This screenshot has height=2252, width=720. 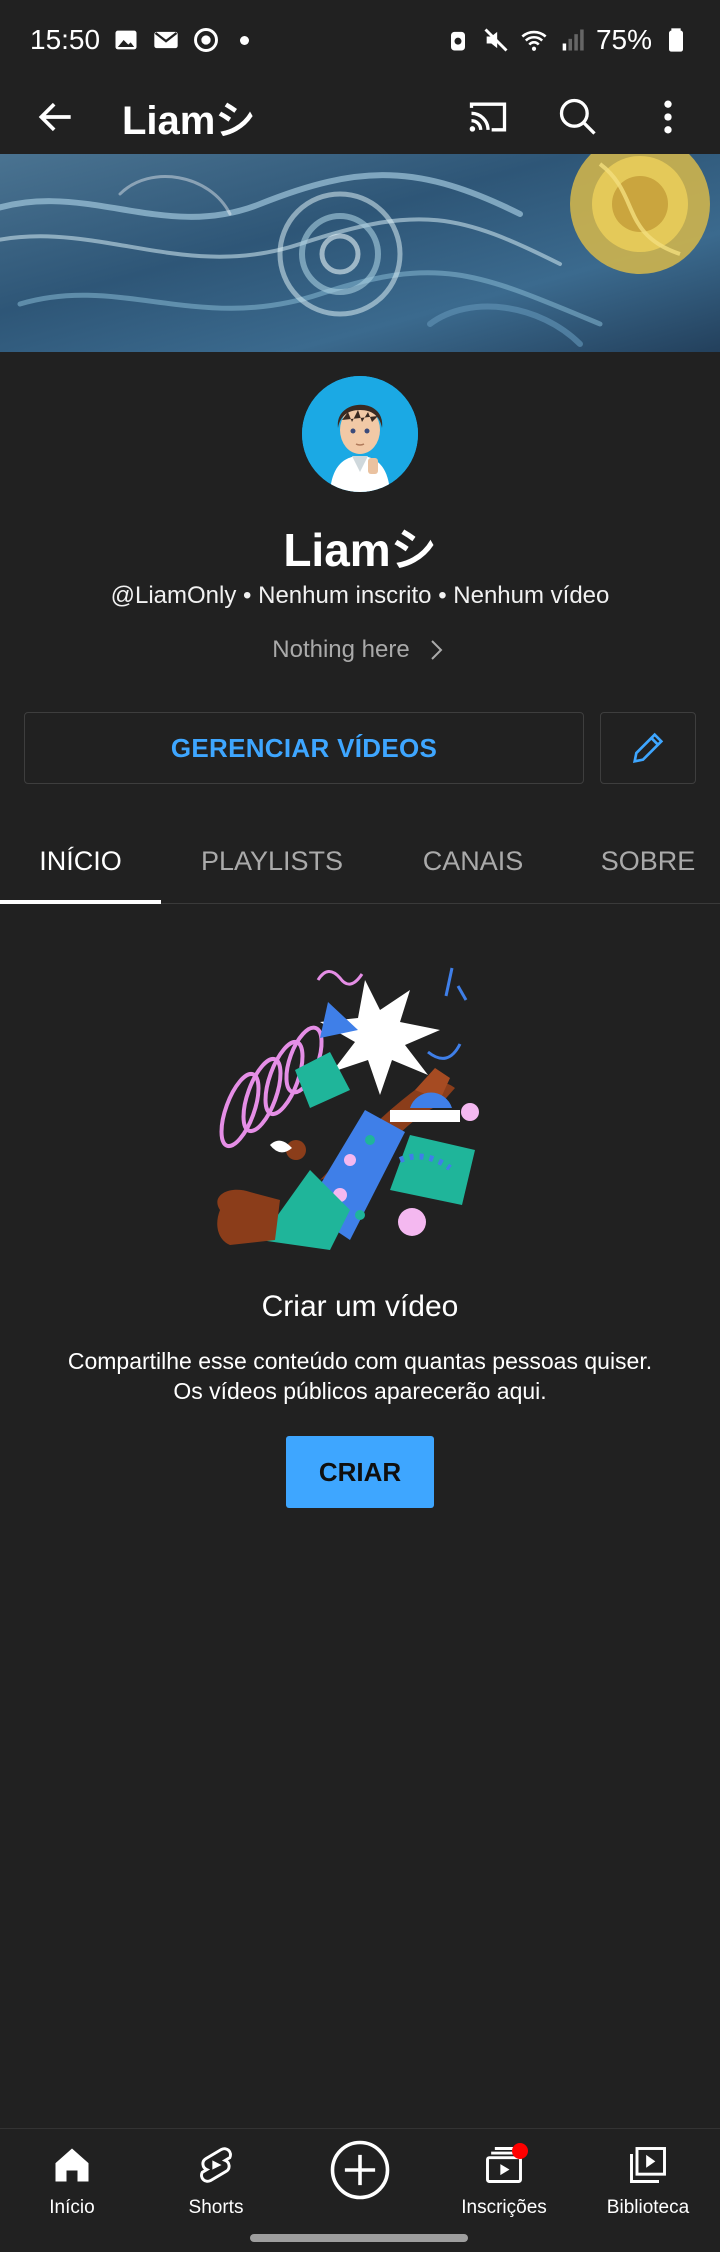 What do you see at coordinates (473, 861) in the screenshot?
I see `tab-canais: CANAIS` at bounding box center [473, 861].